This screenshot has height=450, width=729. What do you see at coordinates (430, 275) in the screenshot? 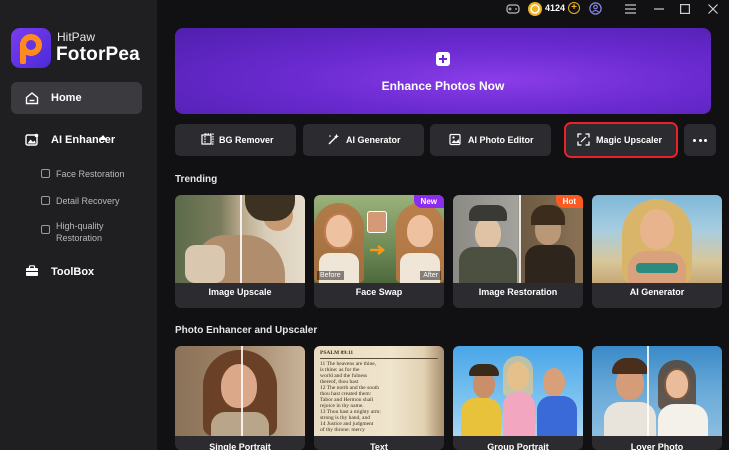
I see `after-label: After` at bounding box center [430, 275].